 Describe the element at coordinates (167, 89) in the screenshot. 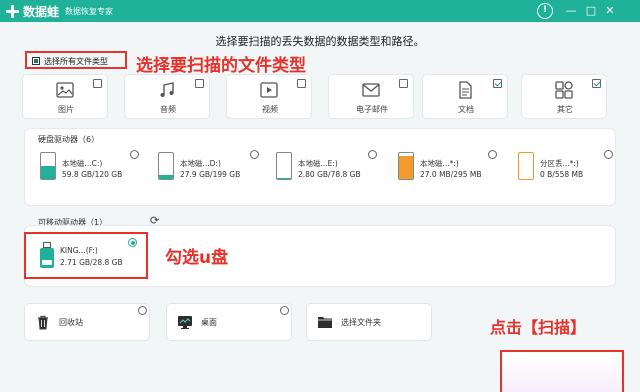

I see `music-icon` at that location.